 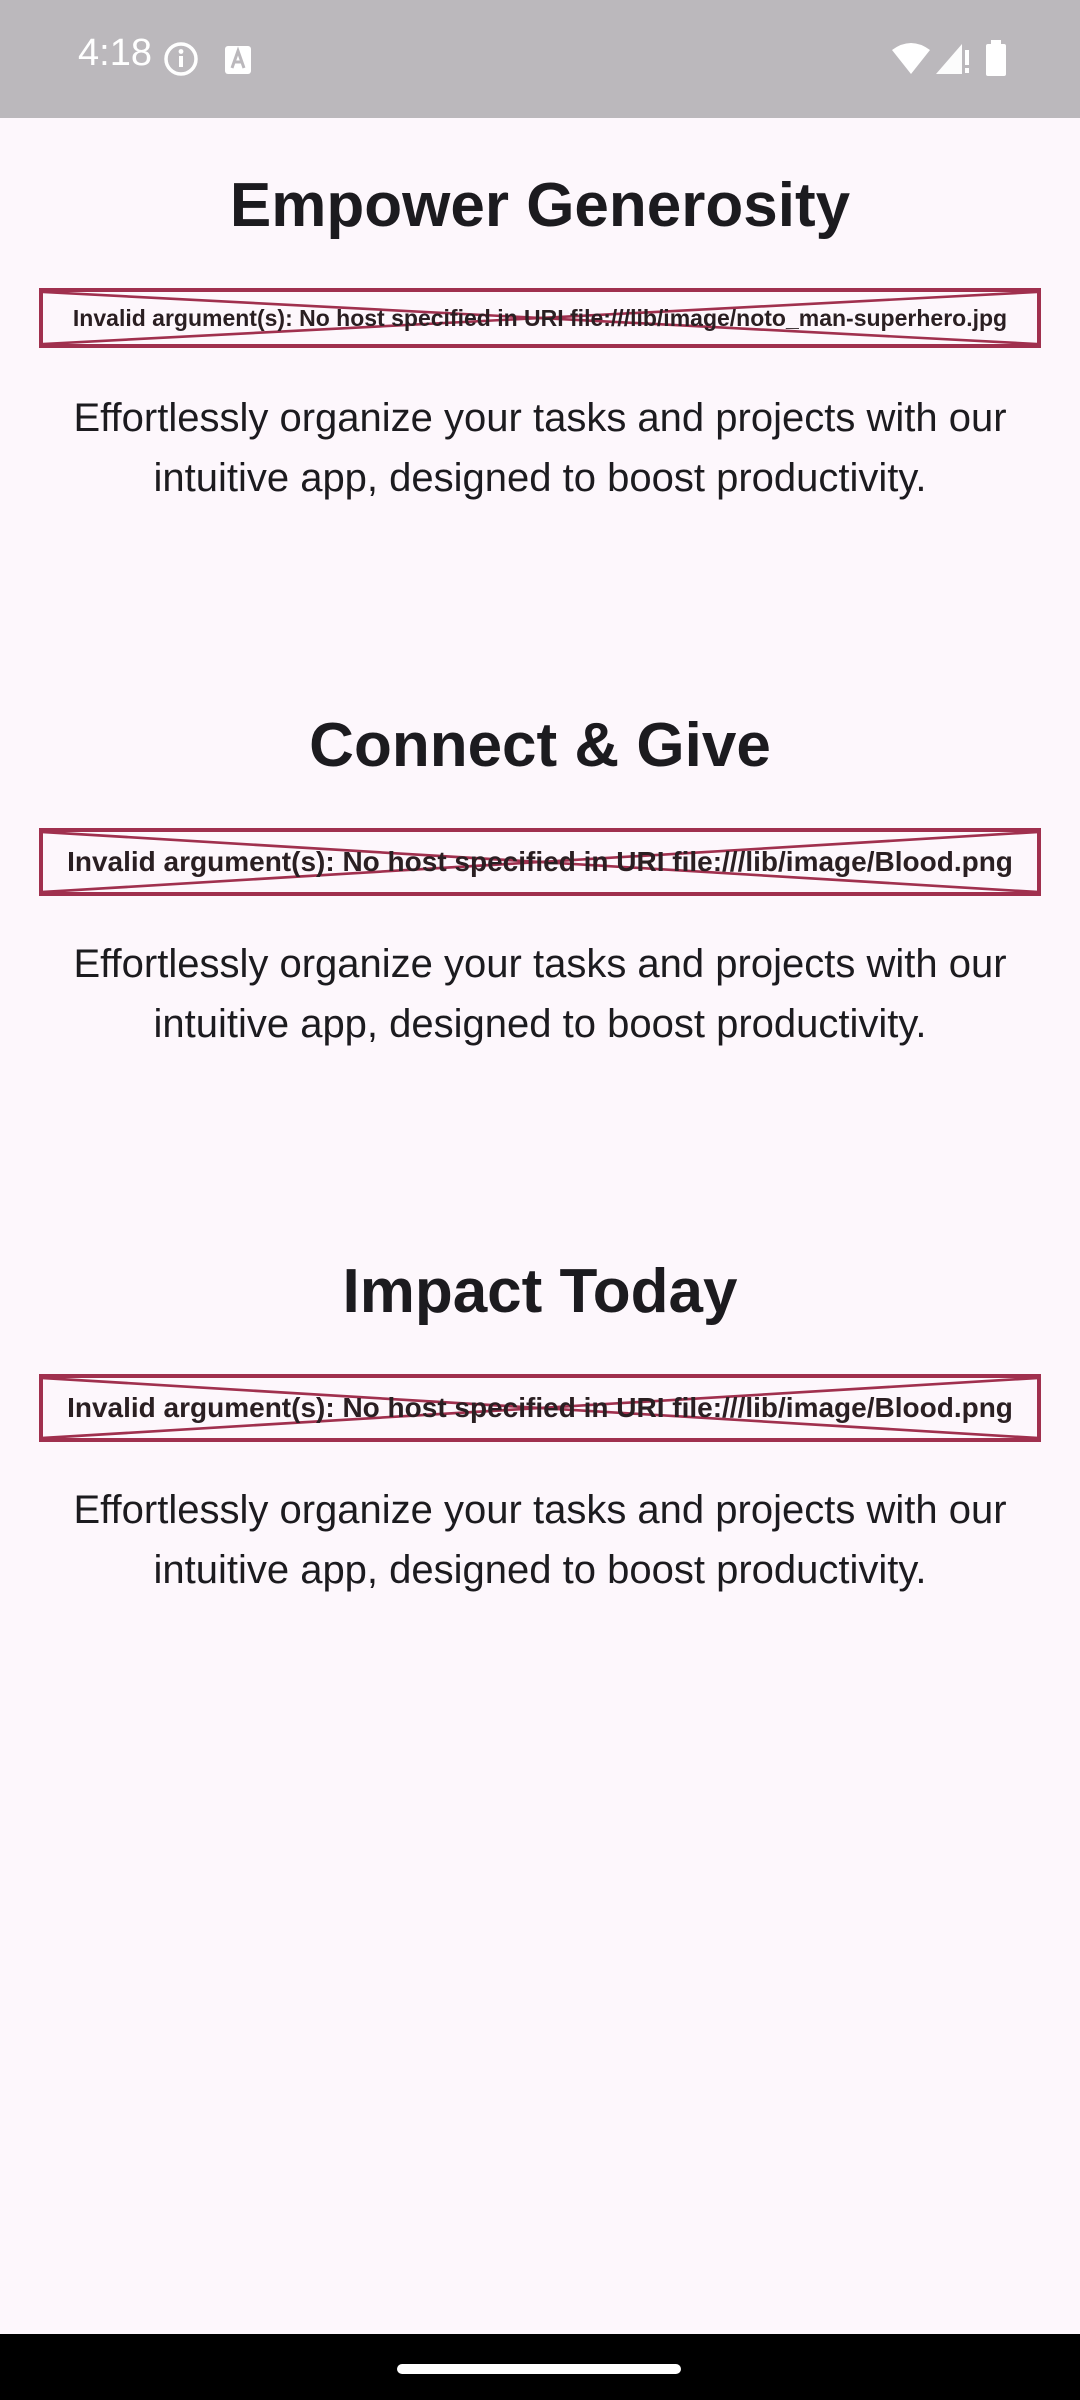 I want to click on section-title: Empower Generosity, so click(x=540, y=205).